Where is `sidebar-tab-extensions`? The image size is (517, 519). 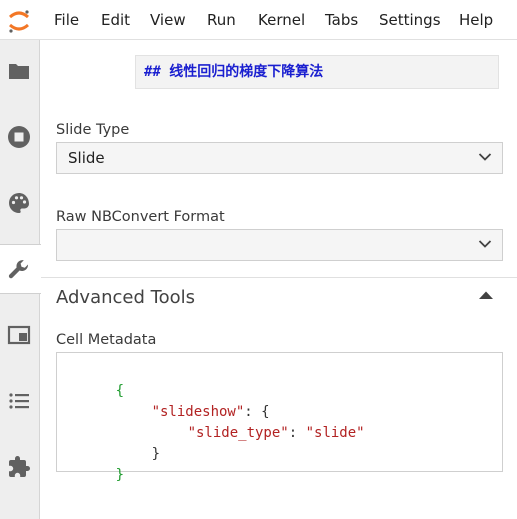 sidebar-tab-extensions is located at coordinates (20, 467).